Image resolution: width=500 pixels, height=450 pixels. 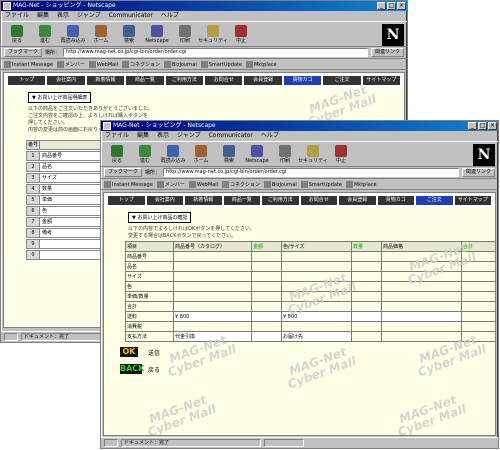 I want to click on nav-tab-active: ご注文, so click(x=434, y=200).